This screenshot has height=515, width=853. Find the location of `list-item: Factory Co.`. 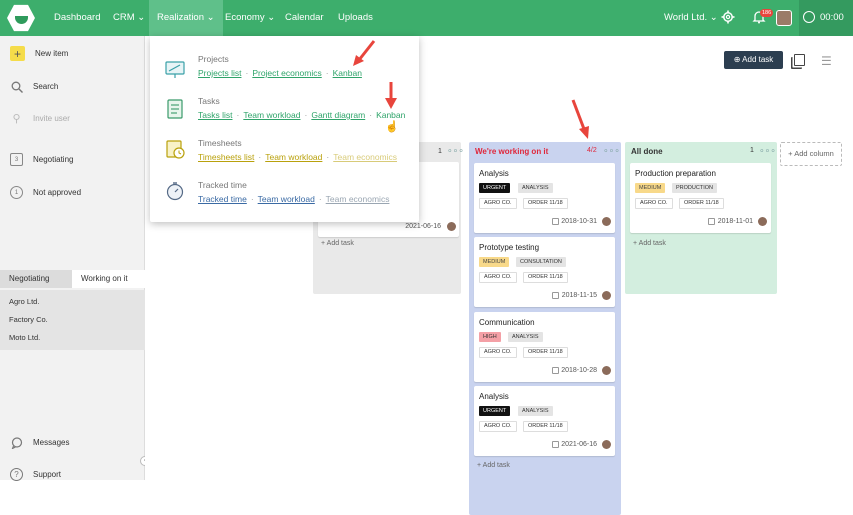

list-item: Factory Co. is located at coordinates (28, 319).